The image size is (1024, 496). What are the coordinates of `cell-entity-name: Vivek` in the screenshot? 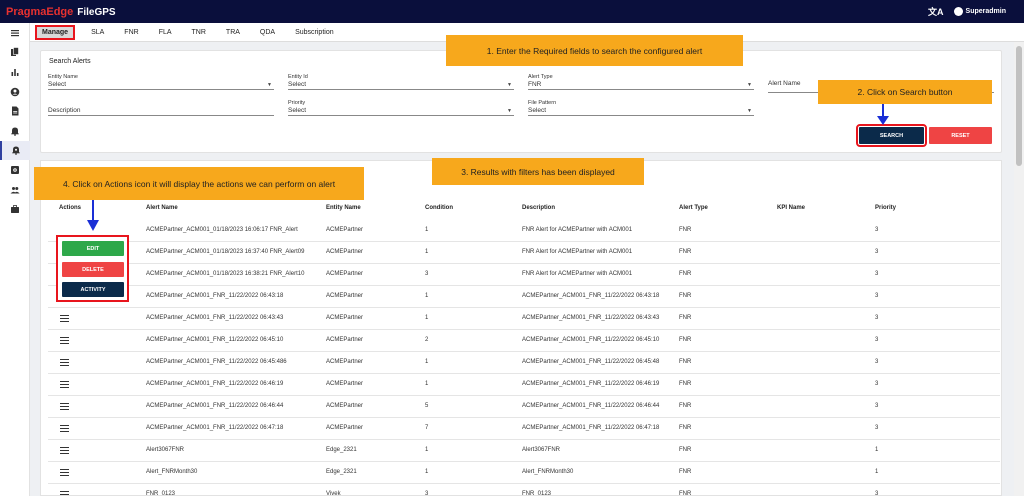 It's located at (333, 493).